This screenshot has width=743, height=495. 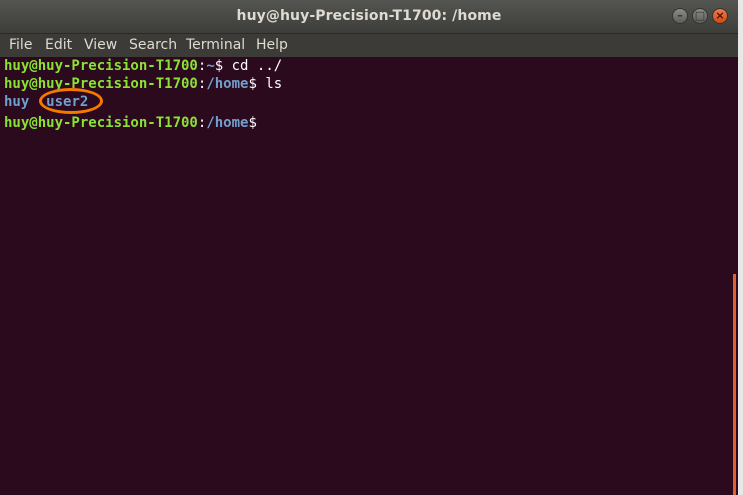 I want to click on command-text: $, so click(x=257, y=123).